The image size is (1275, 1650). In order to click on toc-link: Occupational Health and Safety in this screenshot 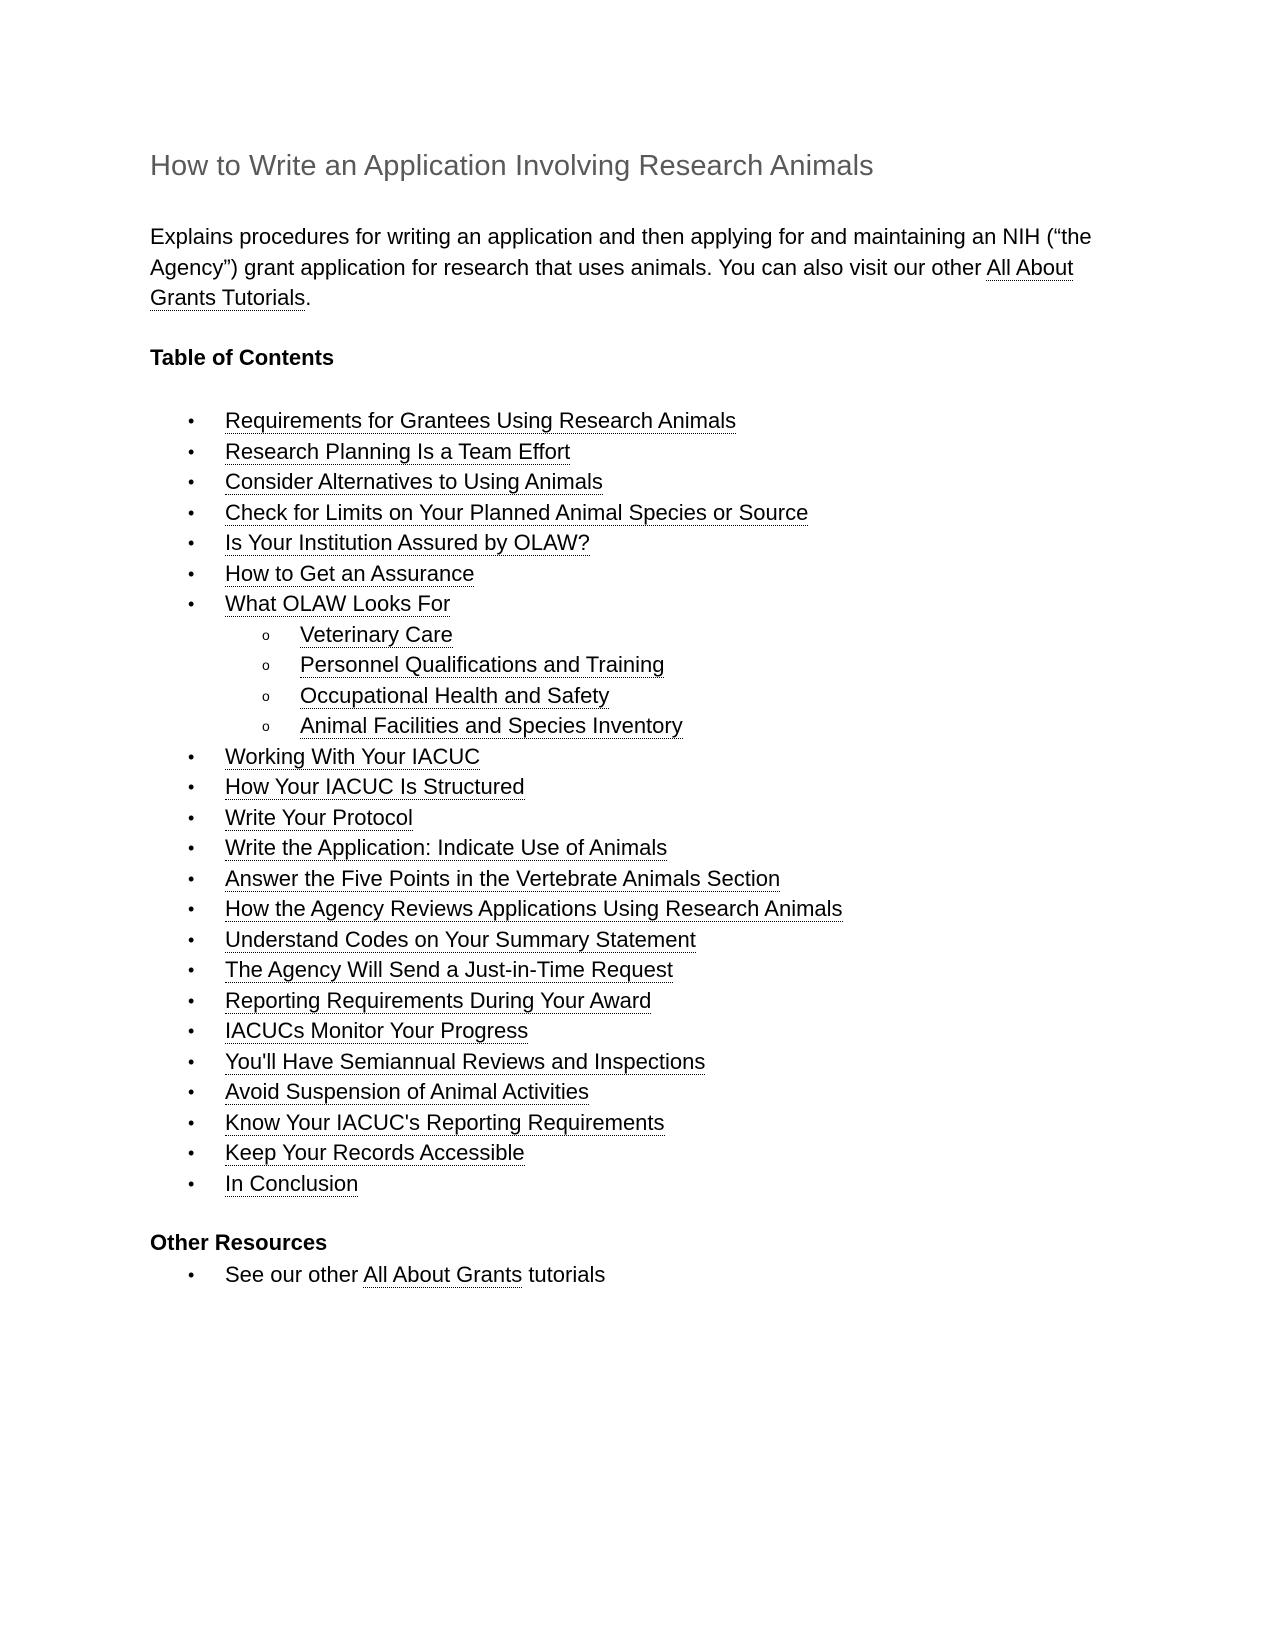, I will do `click(455, 695)`.